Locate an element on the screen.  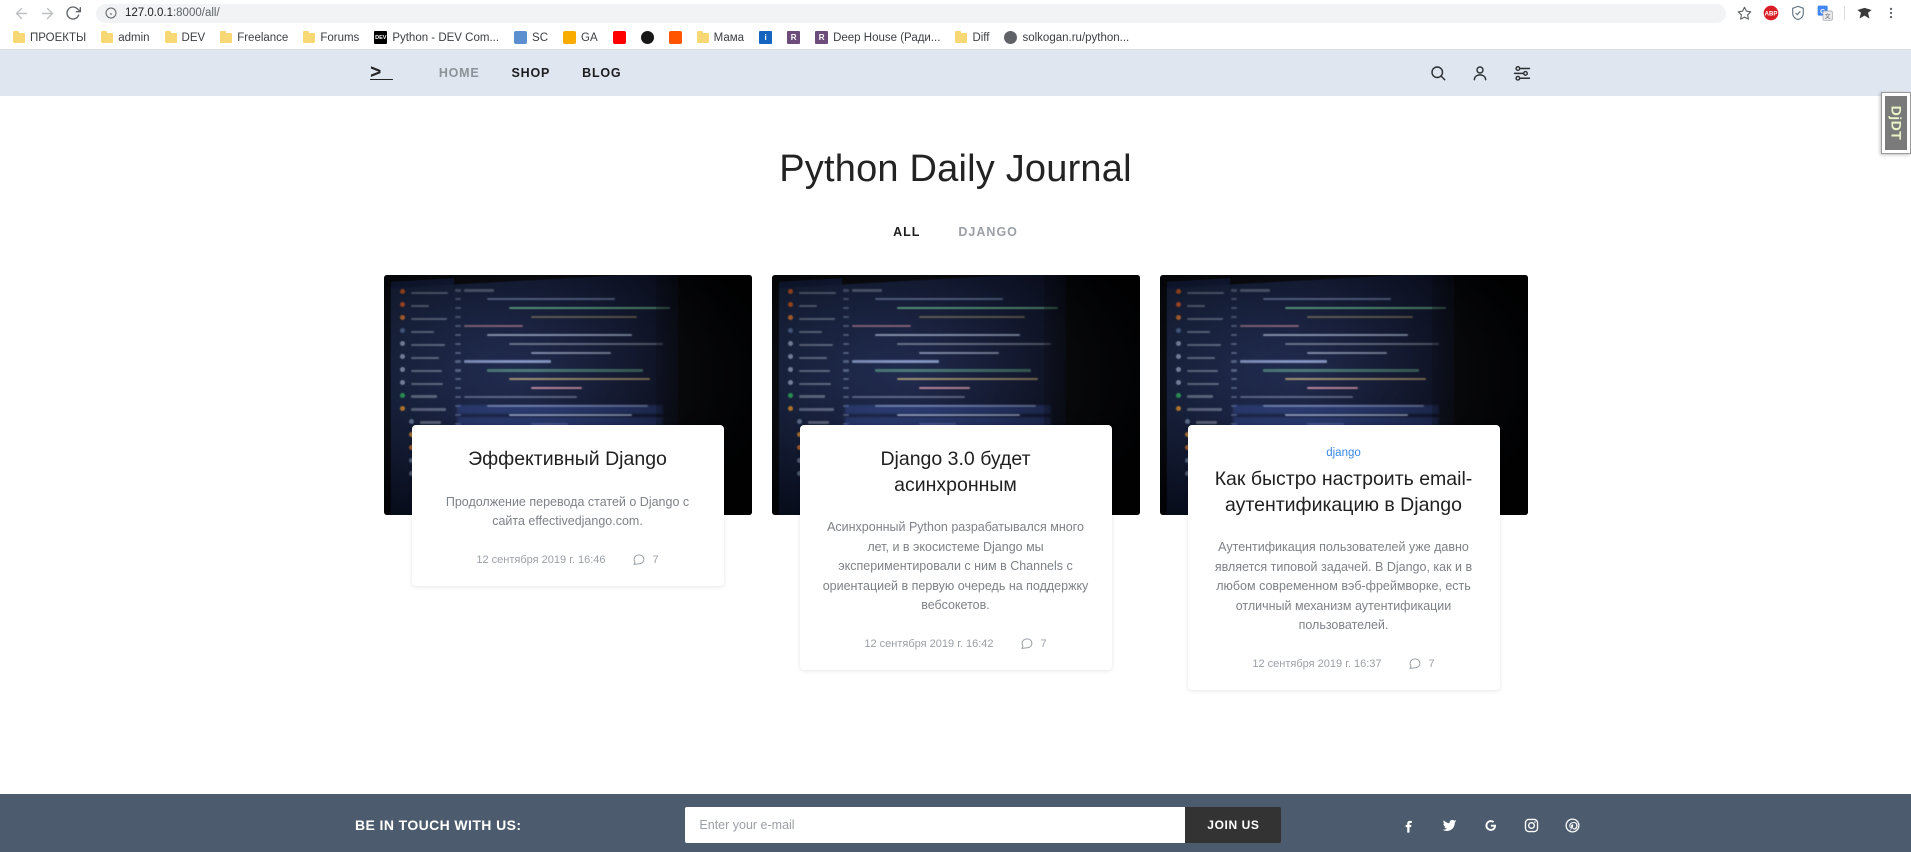
email-input is located at coordinates (935, 825).